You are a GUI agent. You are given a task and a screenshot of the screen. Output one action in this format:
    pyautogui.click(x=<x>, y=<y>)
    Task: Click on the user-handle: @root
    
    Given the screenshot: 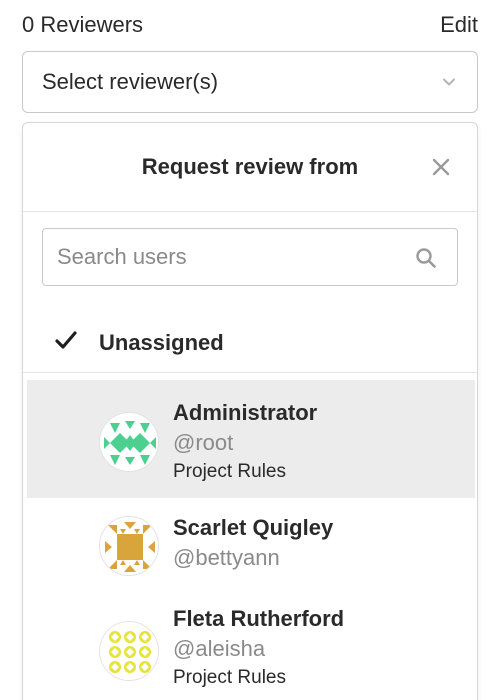 What is the action you would take?
    pyautogui.click(x=203, y=442)
    